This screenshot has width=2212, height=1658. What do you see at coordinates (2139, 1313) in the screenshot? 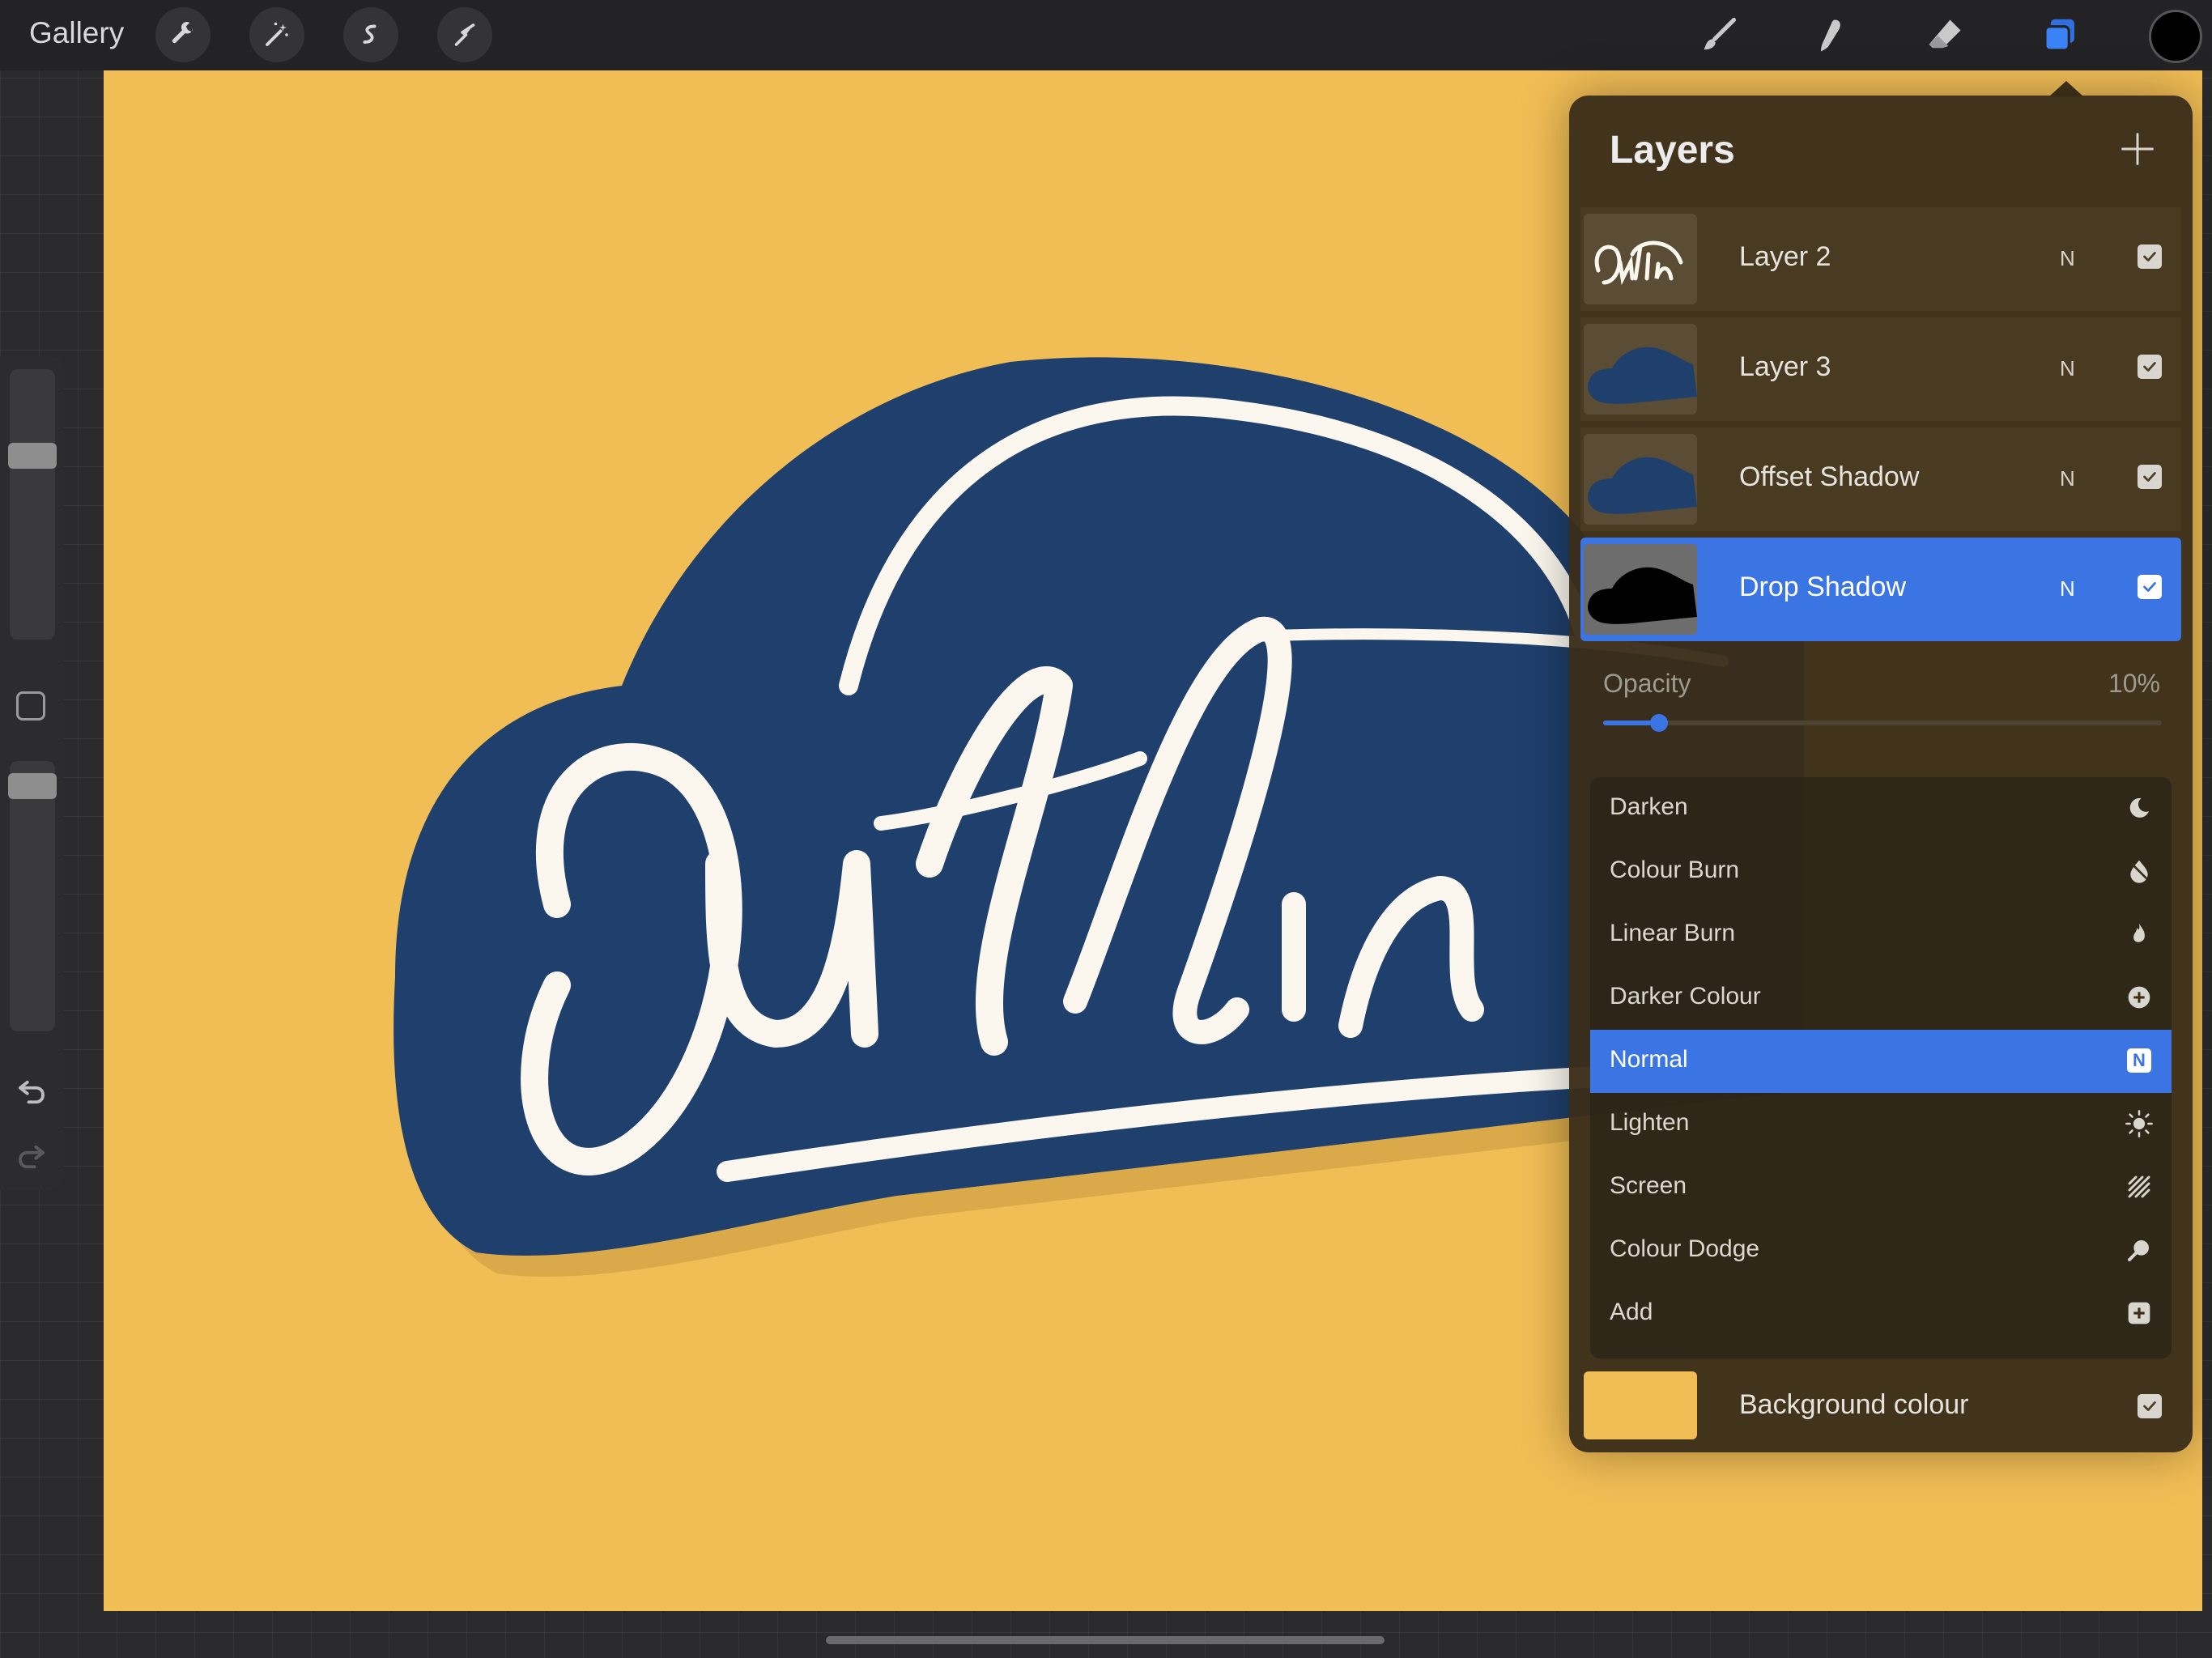
I see `plus-square-icon` at bounding box center [2139, 1313].